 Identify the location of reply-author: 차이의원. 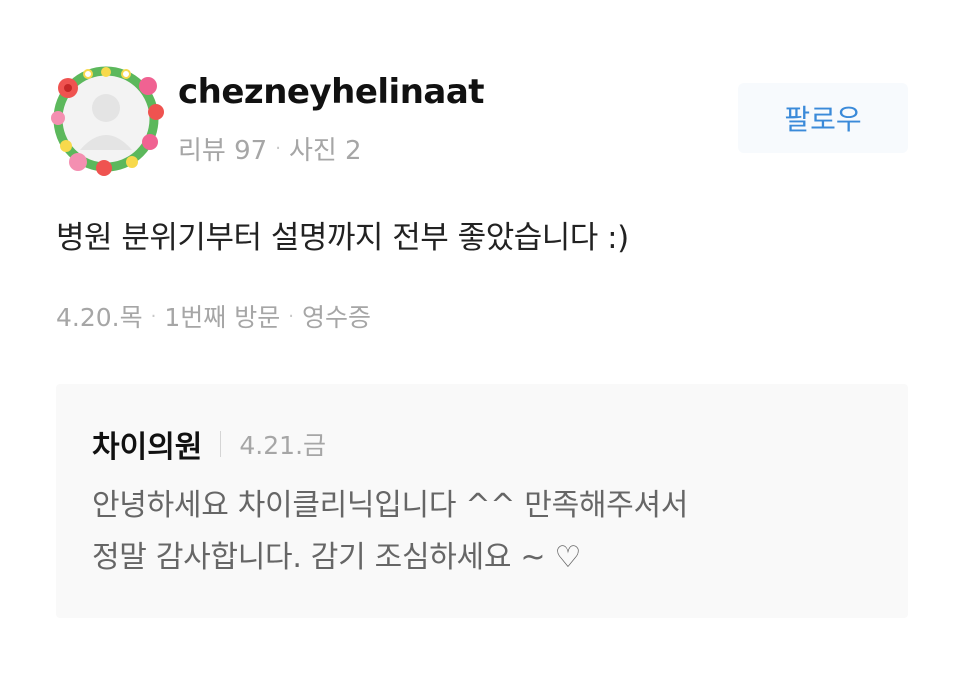
(147, 447).